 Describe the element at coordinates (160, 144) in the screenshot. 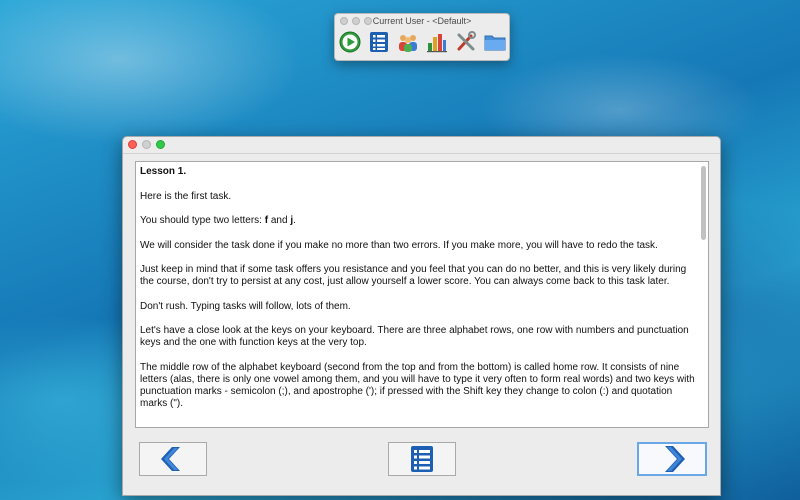

I see `zoom-button` at that location.